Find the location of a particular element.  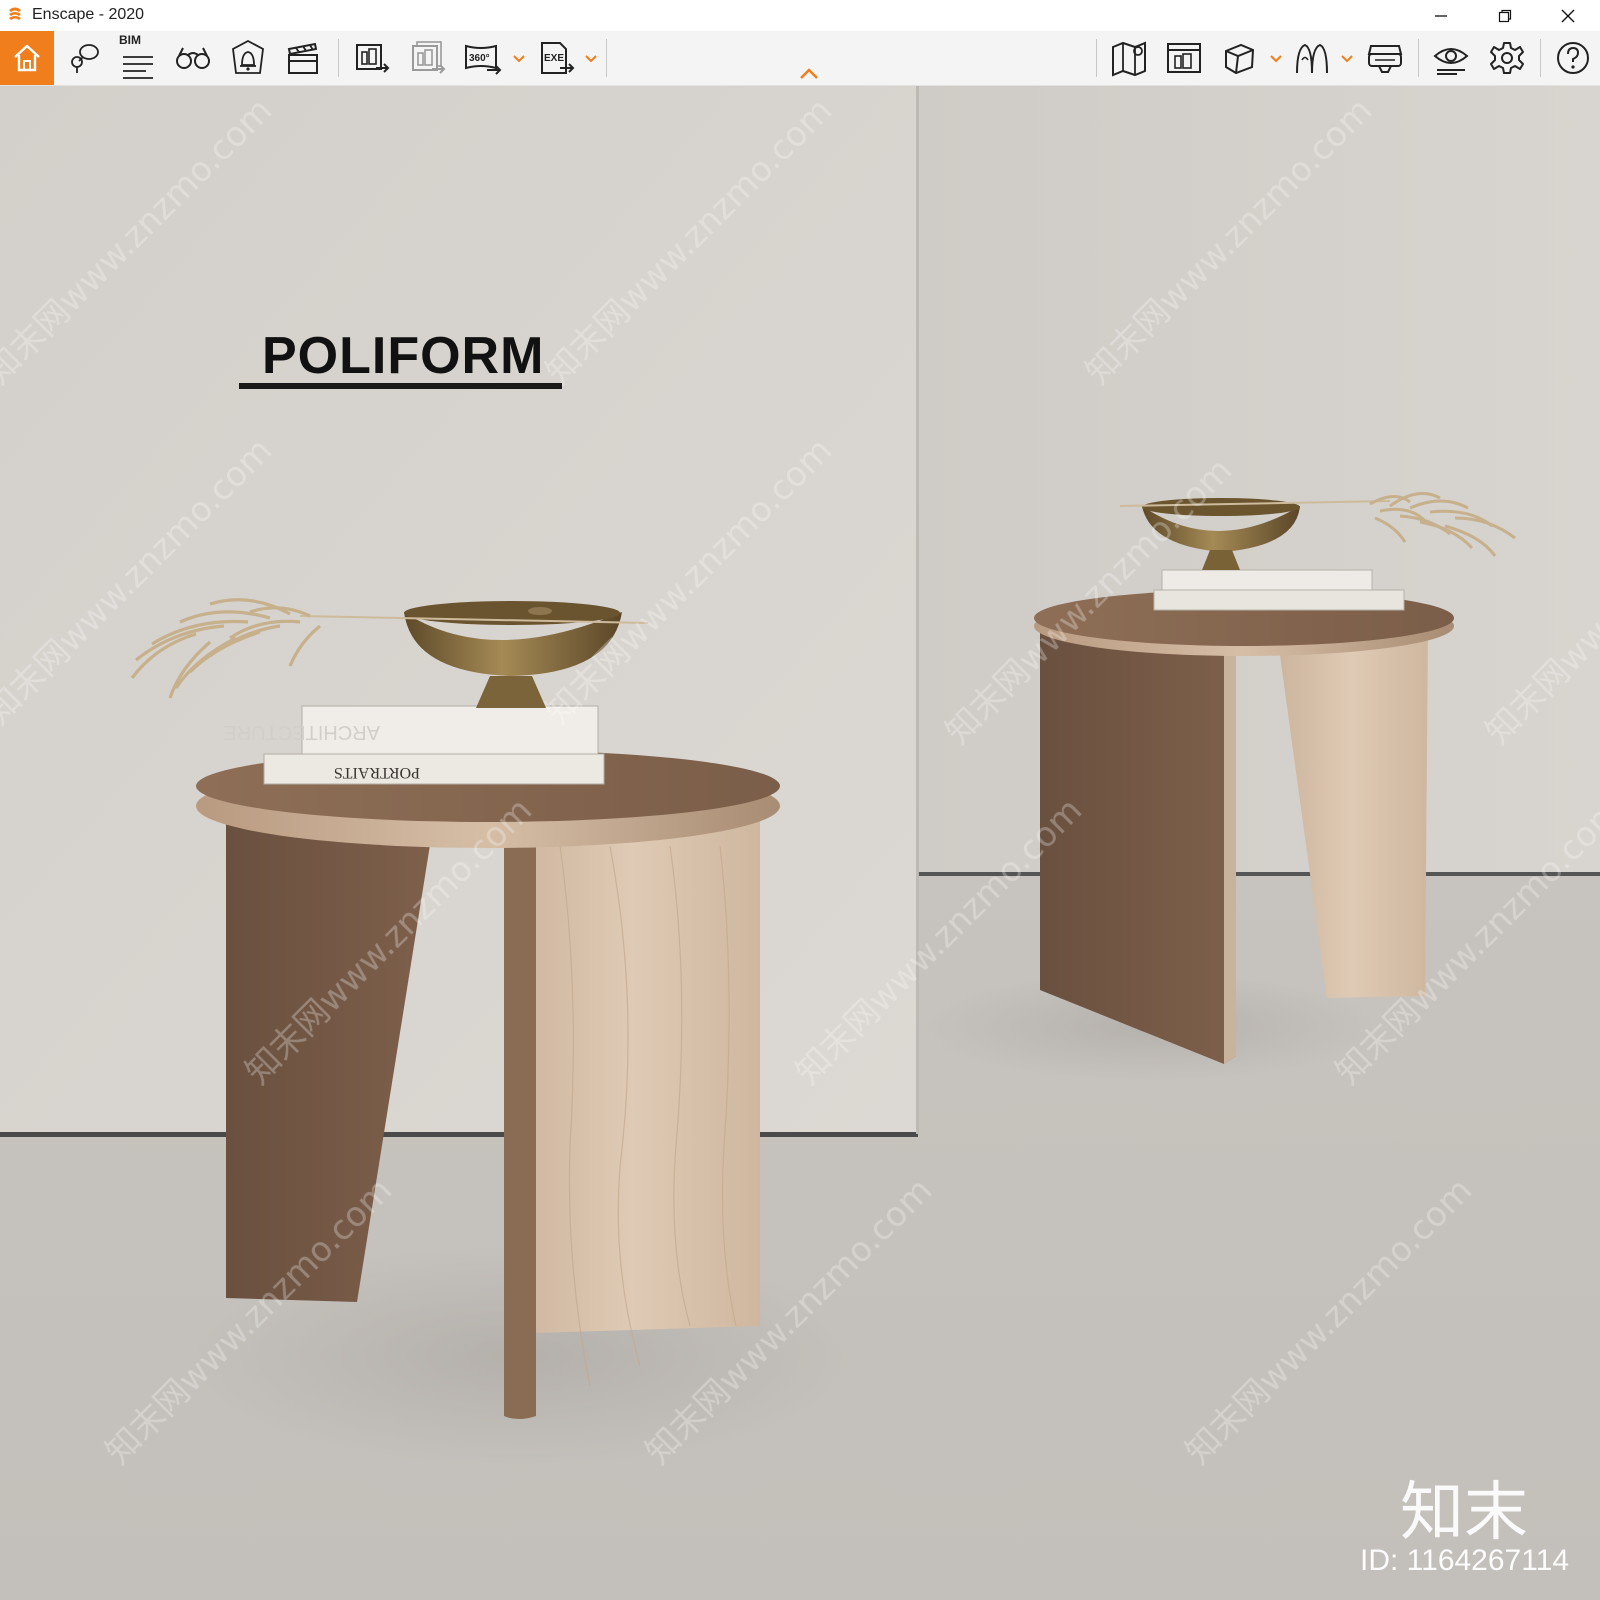

video-editor-button is located at coordinates (303, 58).